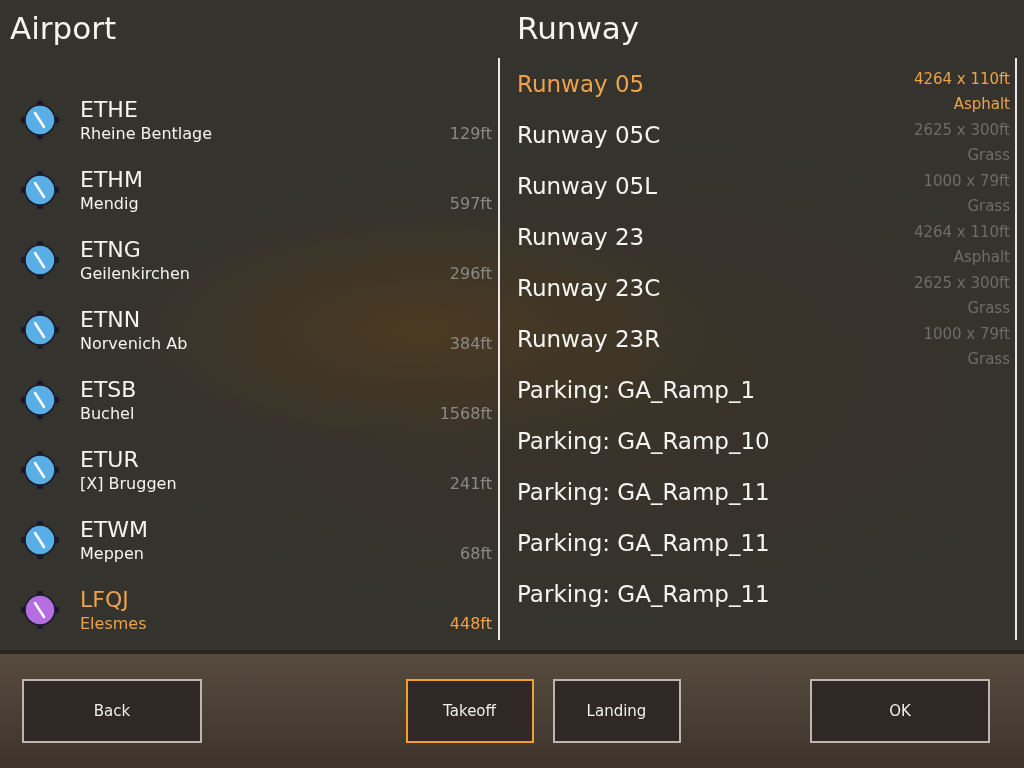 The height and width of the screenshot is (768, 1024). I want to click on airport-code: ETWM, so click(115, 529).